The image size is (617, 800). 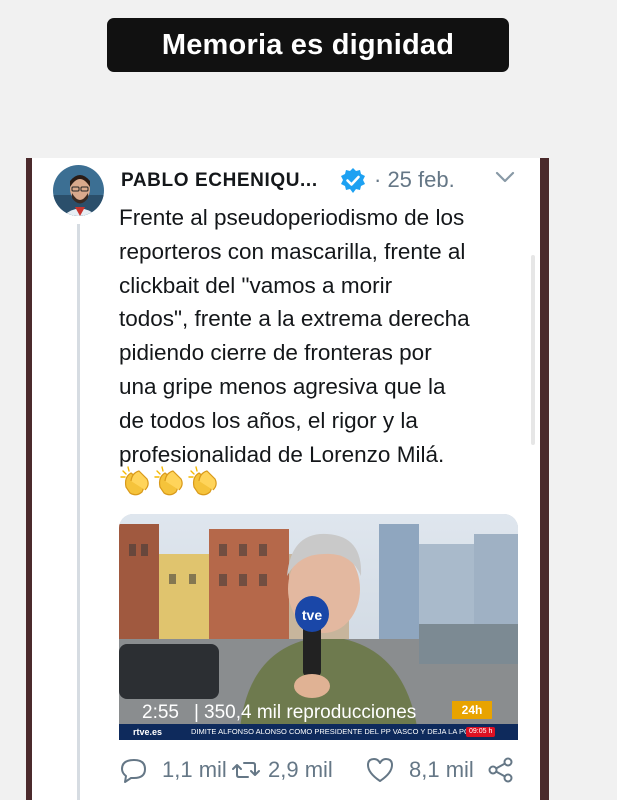 I want to click on tweet-date: · 25 feb., so click(x=414, y=180).